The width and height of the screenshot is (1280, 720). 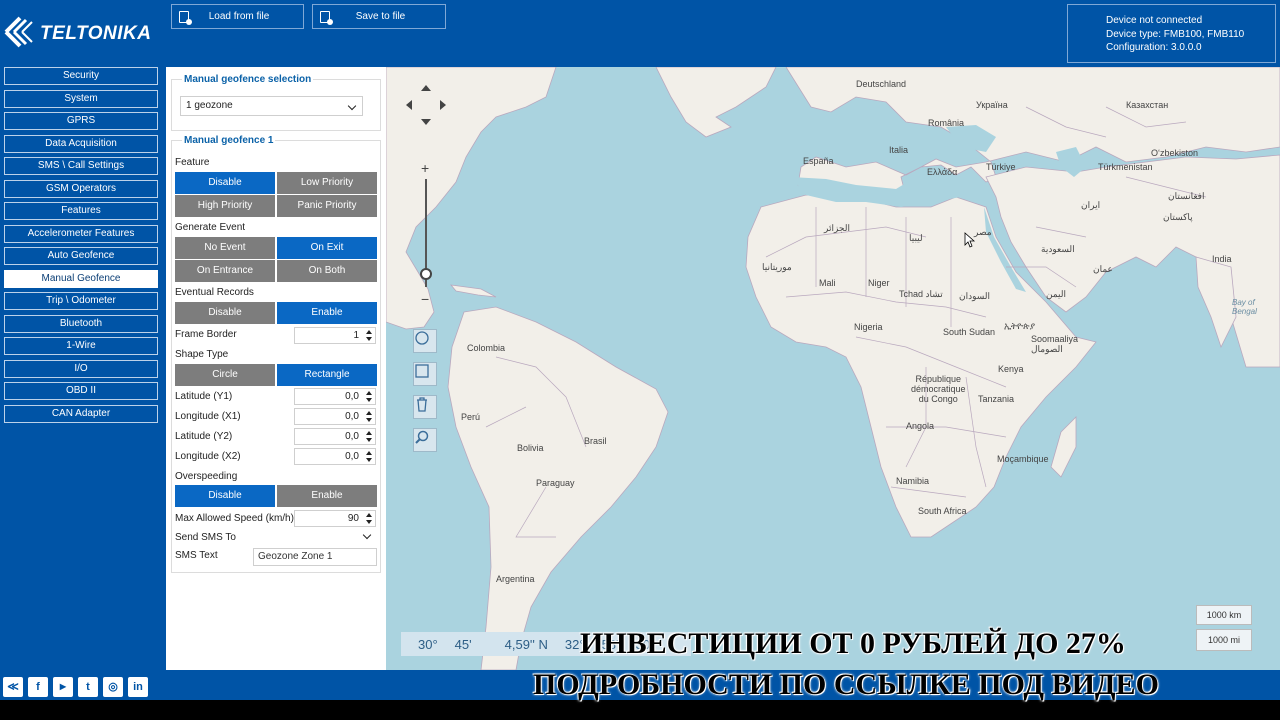 What do you see at coordinates (335, 518) in the screenshot?
I see `max-speed-input: 90` at bounding box center [335, 518].